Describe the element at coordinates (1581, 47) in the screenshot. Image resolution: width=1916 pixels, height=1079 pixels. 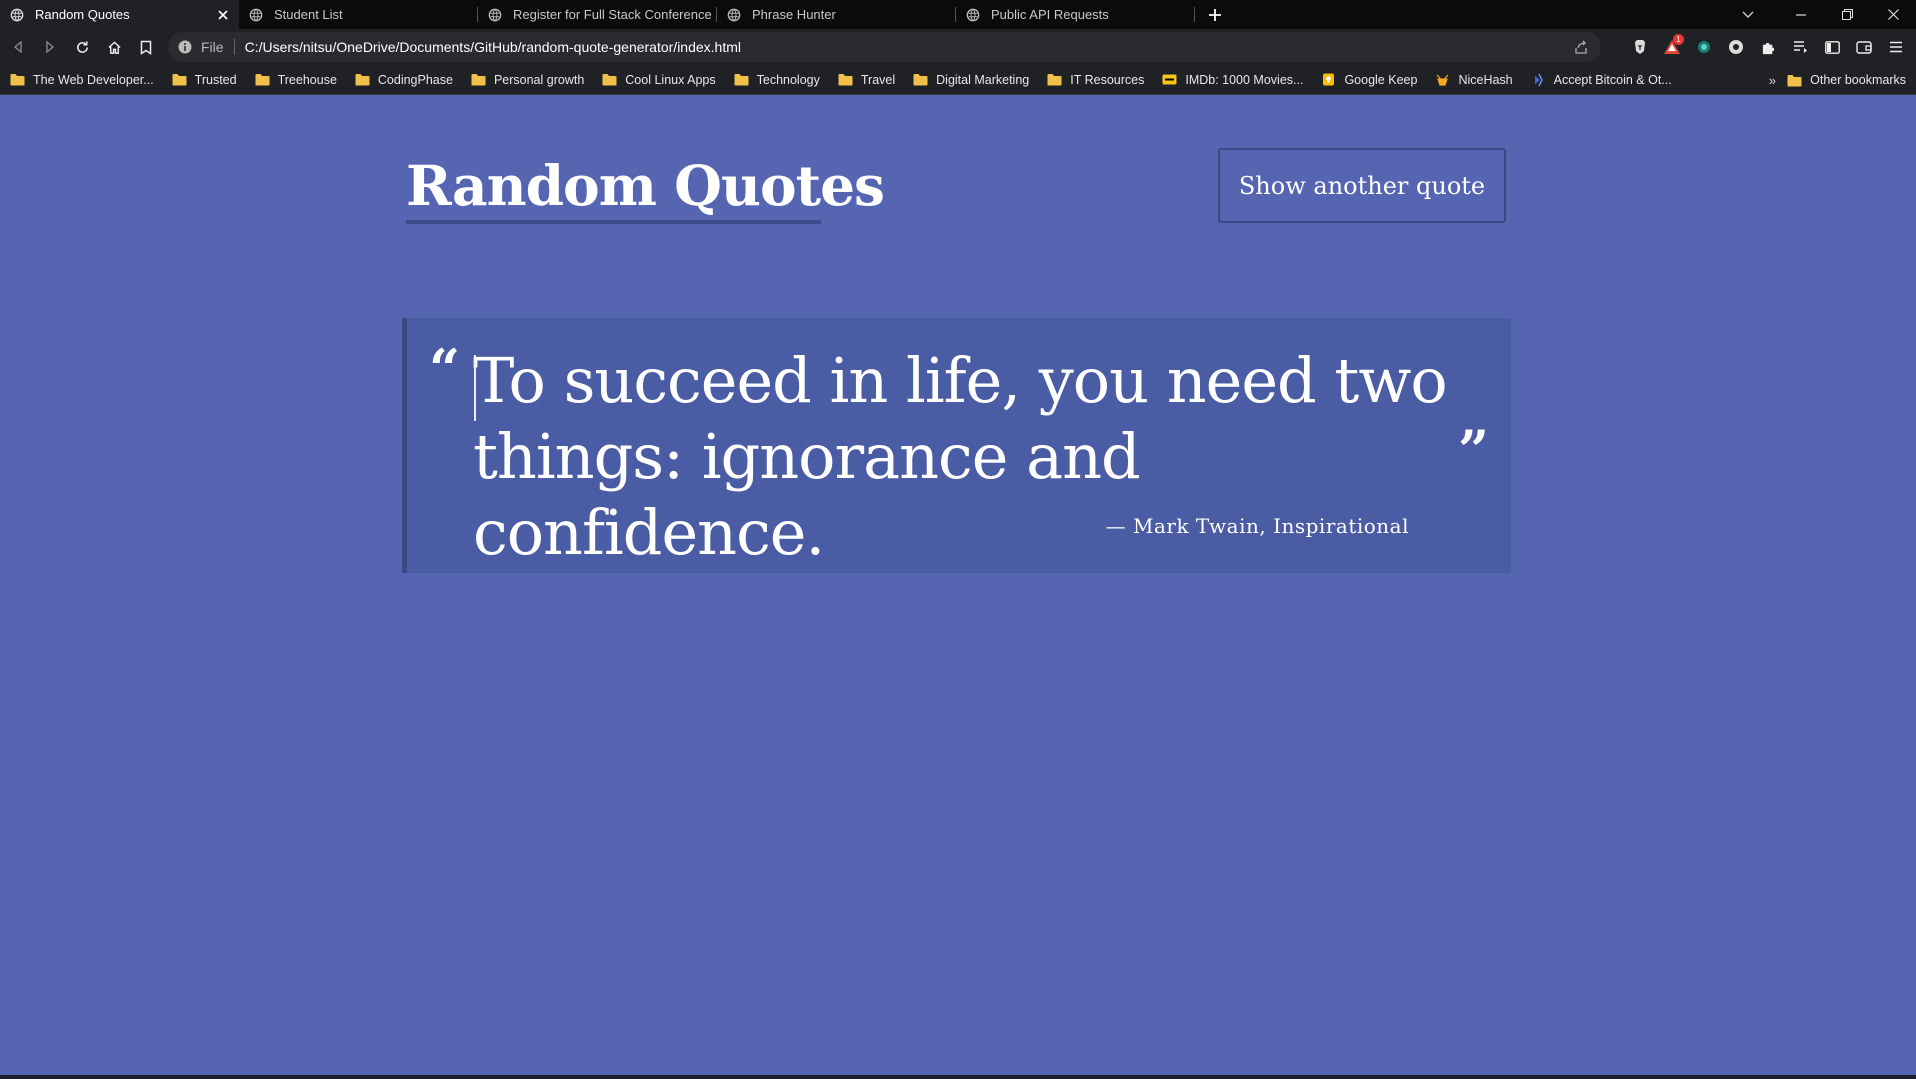
I see `share-icon` at that location.